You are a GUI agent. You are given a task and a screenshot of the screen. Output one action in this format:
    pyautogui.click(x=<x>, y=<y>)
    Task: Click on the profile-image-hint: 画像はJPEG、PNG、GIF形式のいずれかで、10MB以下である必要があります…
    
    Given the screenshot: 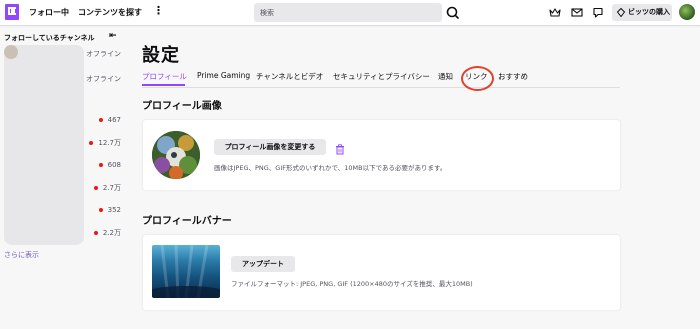 What is the action you would take?
    pyautogui.click(x=330, y=168)
    